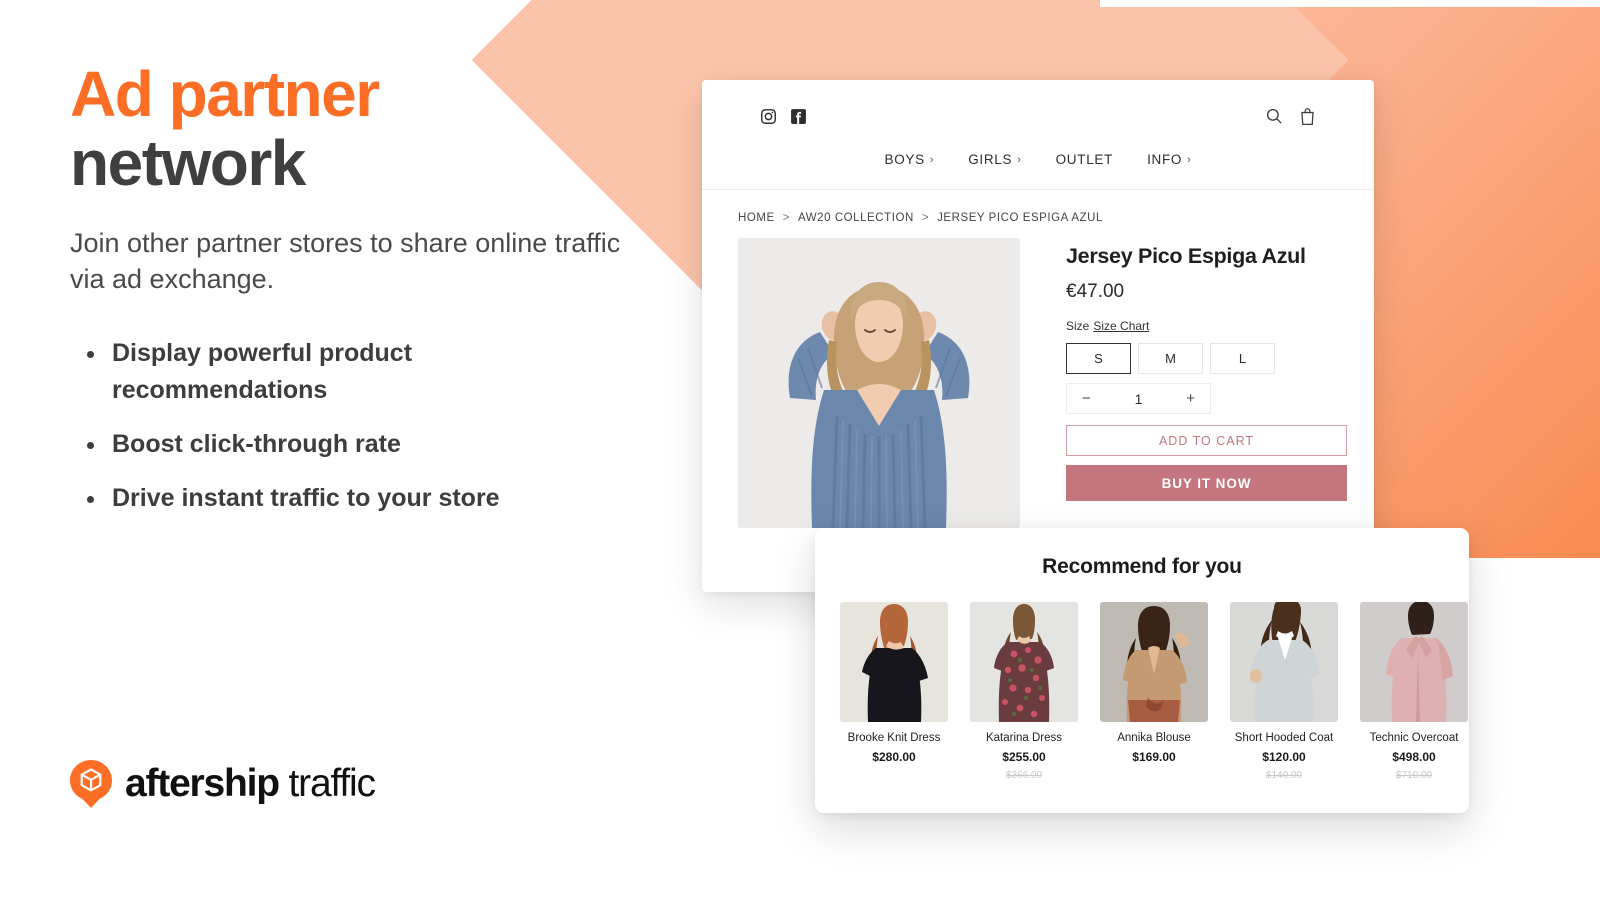 The height and width of the screenshot is (900, 1600). What do you see at coordinates (1207, 358) in the screenshot?
I see `size-selector: S M L` at bounding box center [1207, 358].